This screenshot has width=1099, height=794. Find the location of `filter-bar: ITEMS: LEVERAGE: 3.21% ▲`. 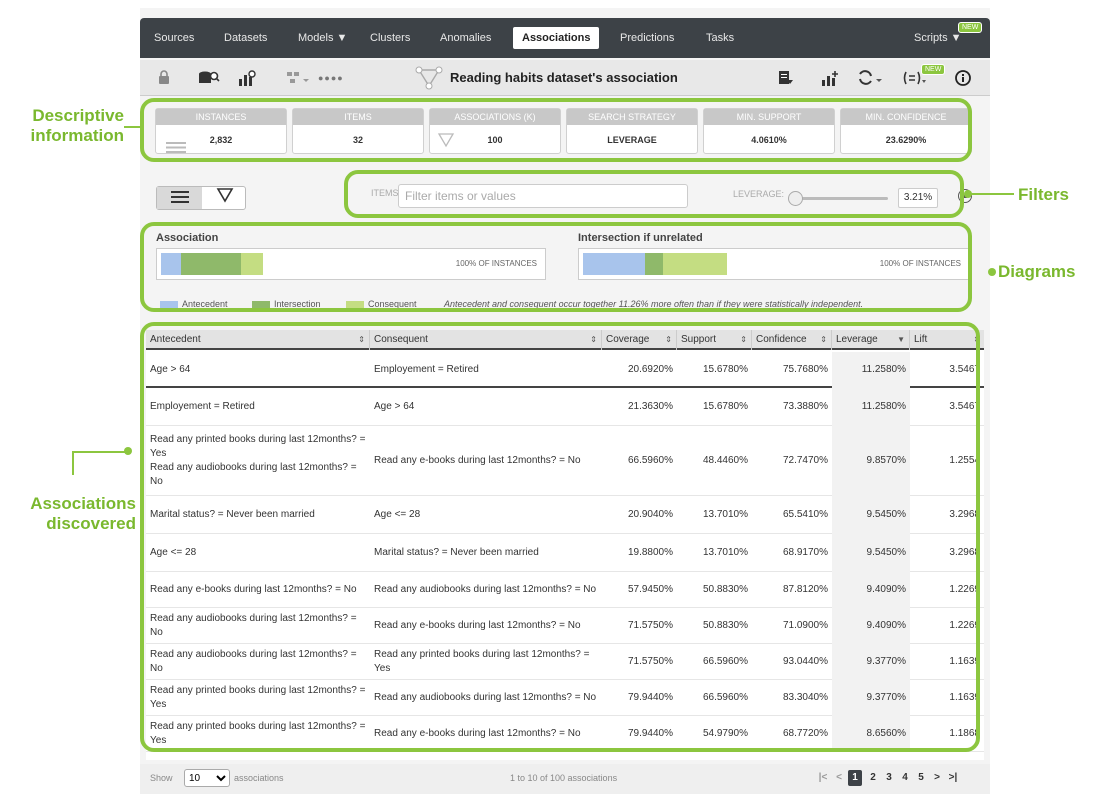

filter-bar: ITEMS: LEVERAGE: 3.21% ▲ is located at coordinates (565, 198).